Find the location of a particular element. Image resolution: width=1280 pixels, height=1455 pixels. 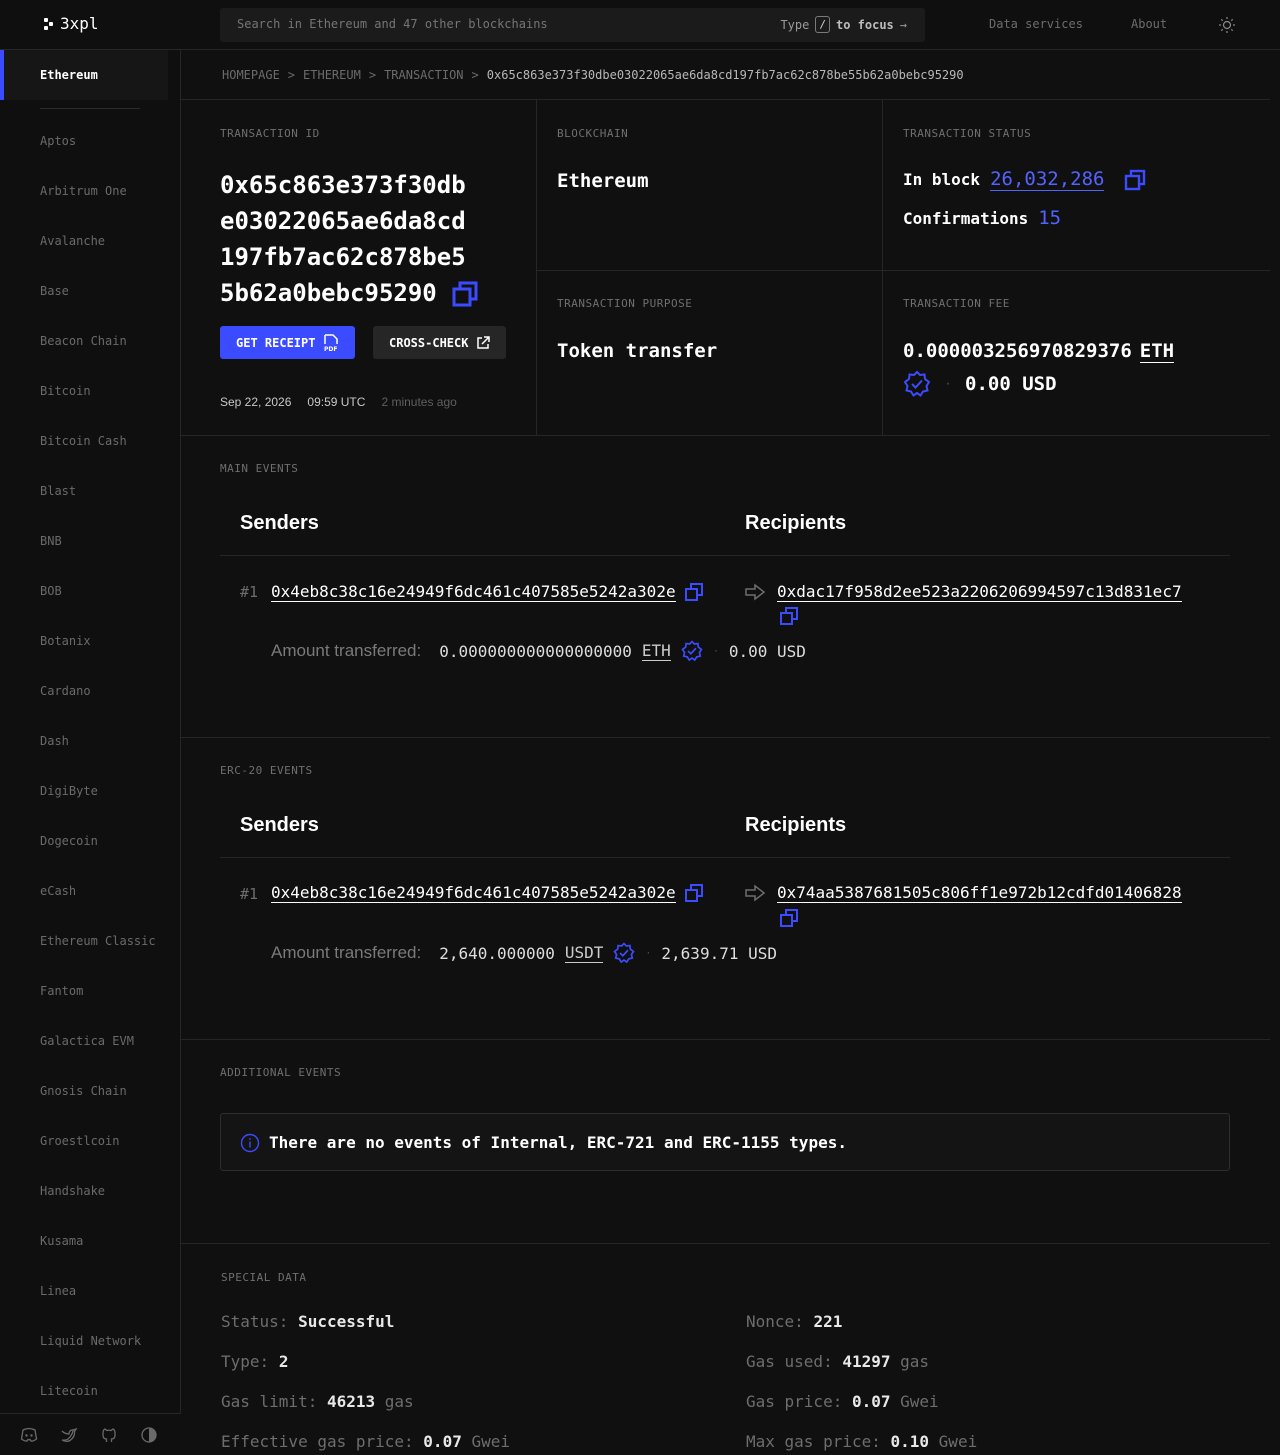

special-key: Nonce: is located at coordinates (775, 1321).